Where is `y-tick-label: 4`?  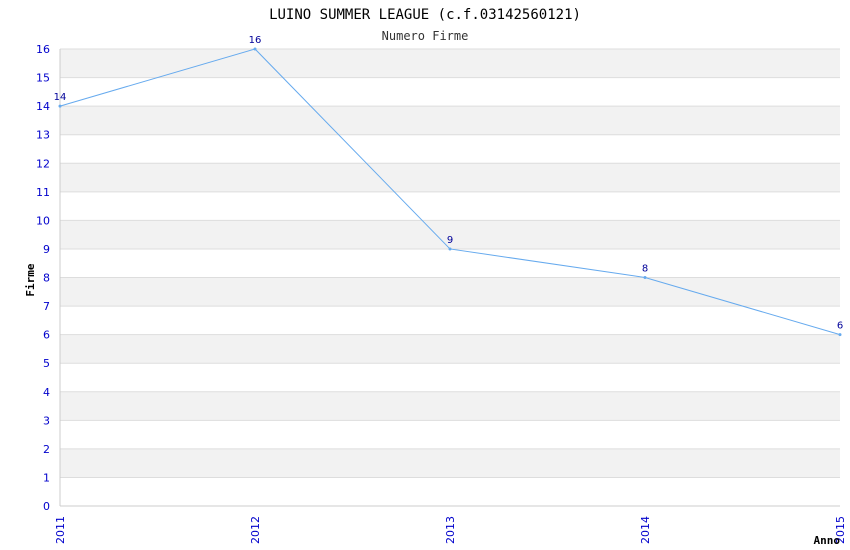
y-tick-label: 4 is located at coordinates (46, 392).